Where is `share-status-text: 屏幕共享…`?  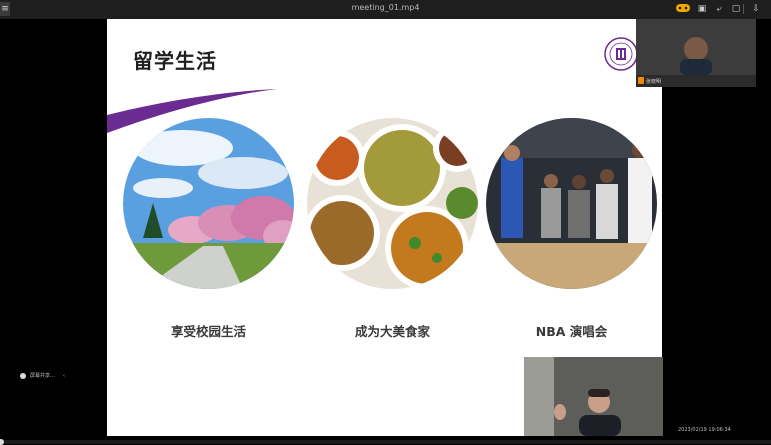
share-status-text: 屏幕共享… is located at coordinates (43, 376).